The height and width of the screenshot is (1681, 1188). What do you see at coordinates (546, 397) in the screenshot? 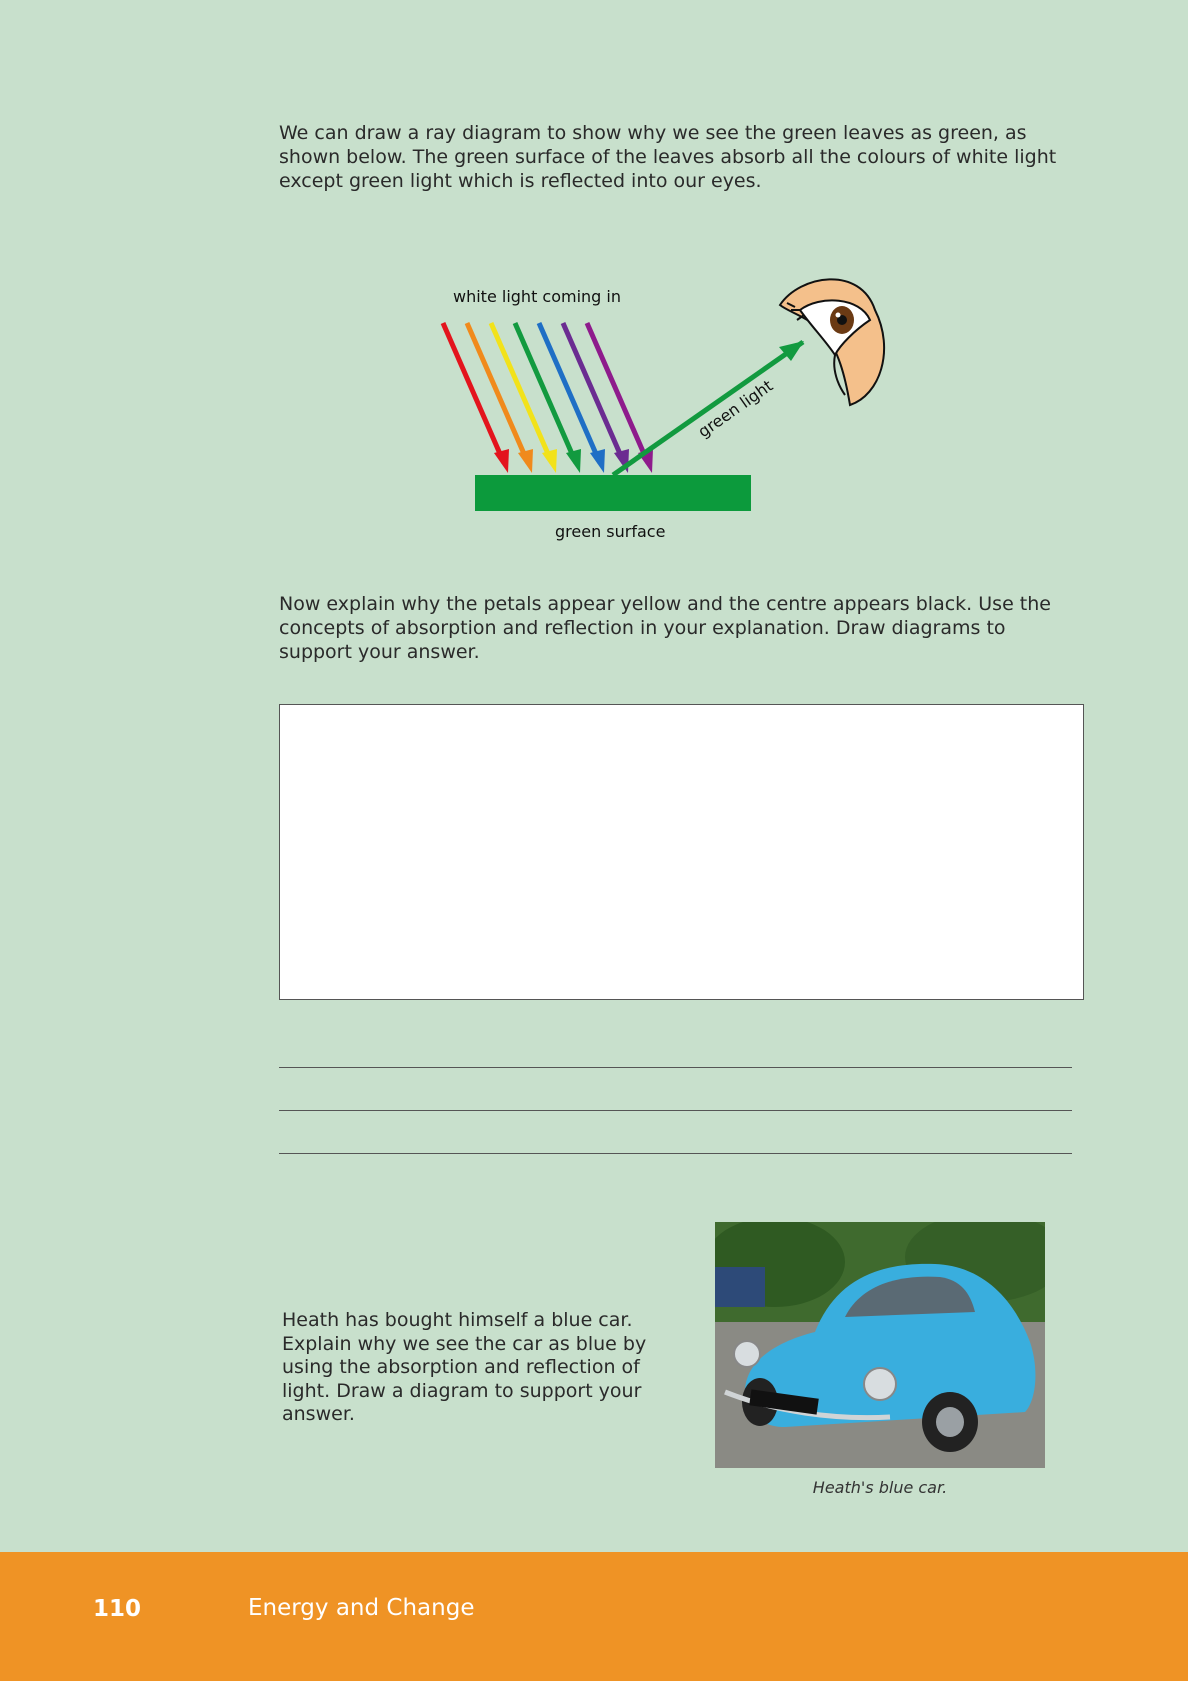
I see `incoming-rays` at bounding box center [546, 397].